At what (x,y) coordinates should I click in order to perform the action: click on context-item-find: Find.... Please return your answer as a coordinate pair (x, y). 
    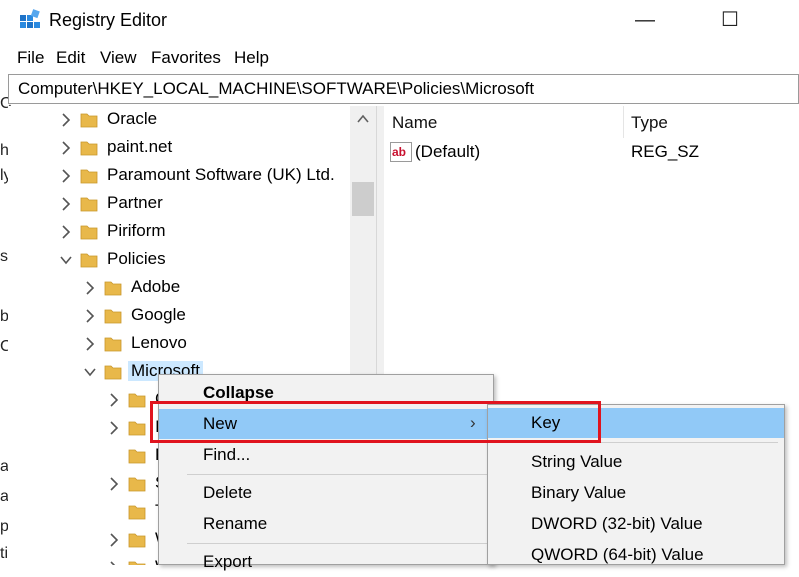
    Looking at the image, I should click on (326, 455).